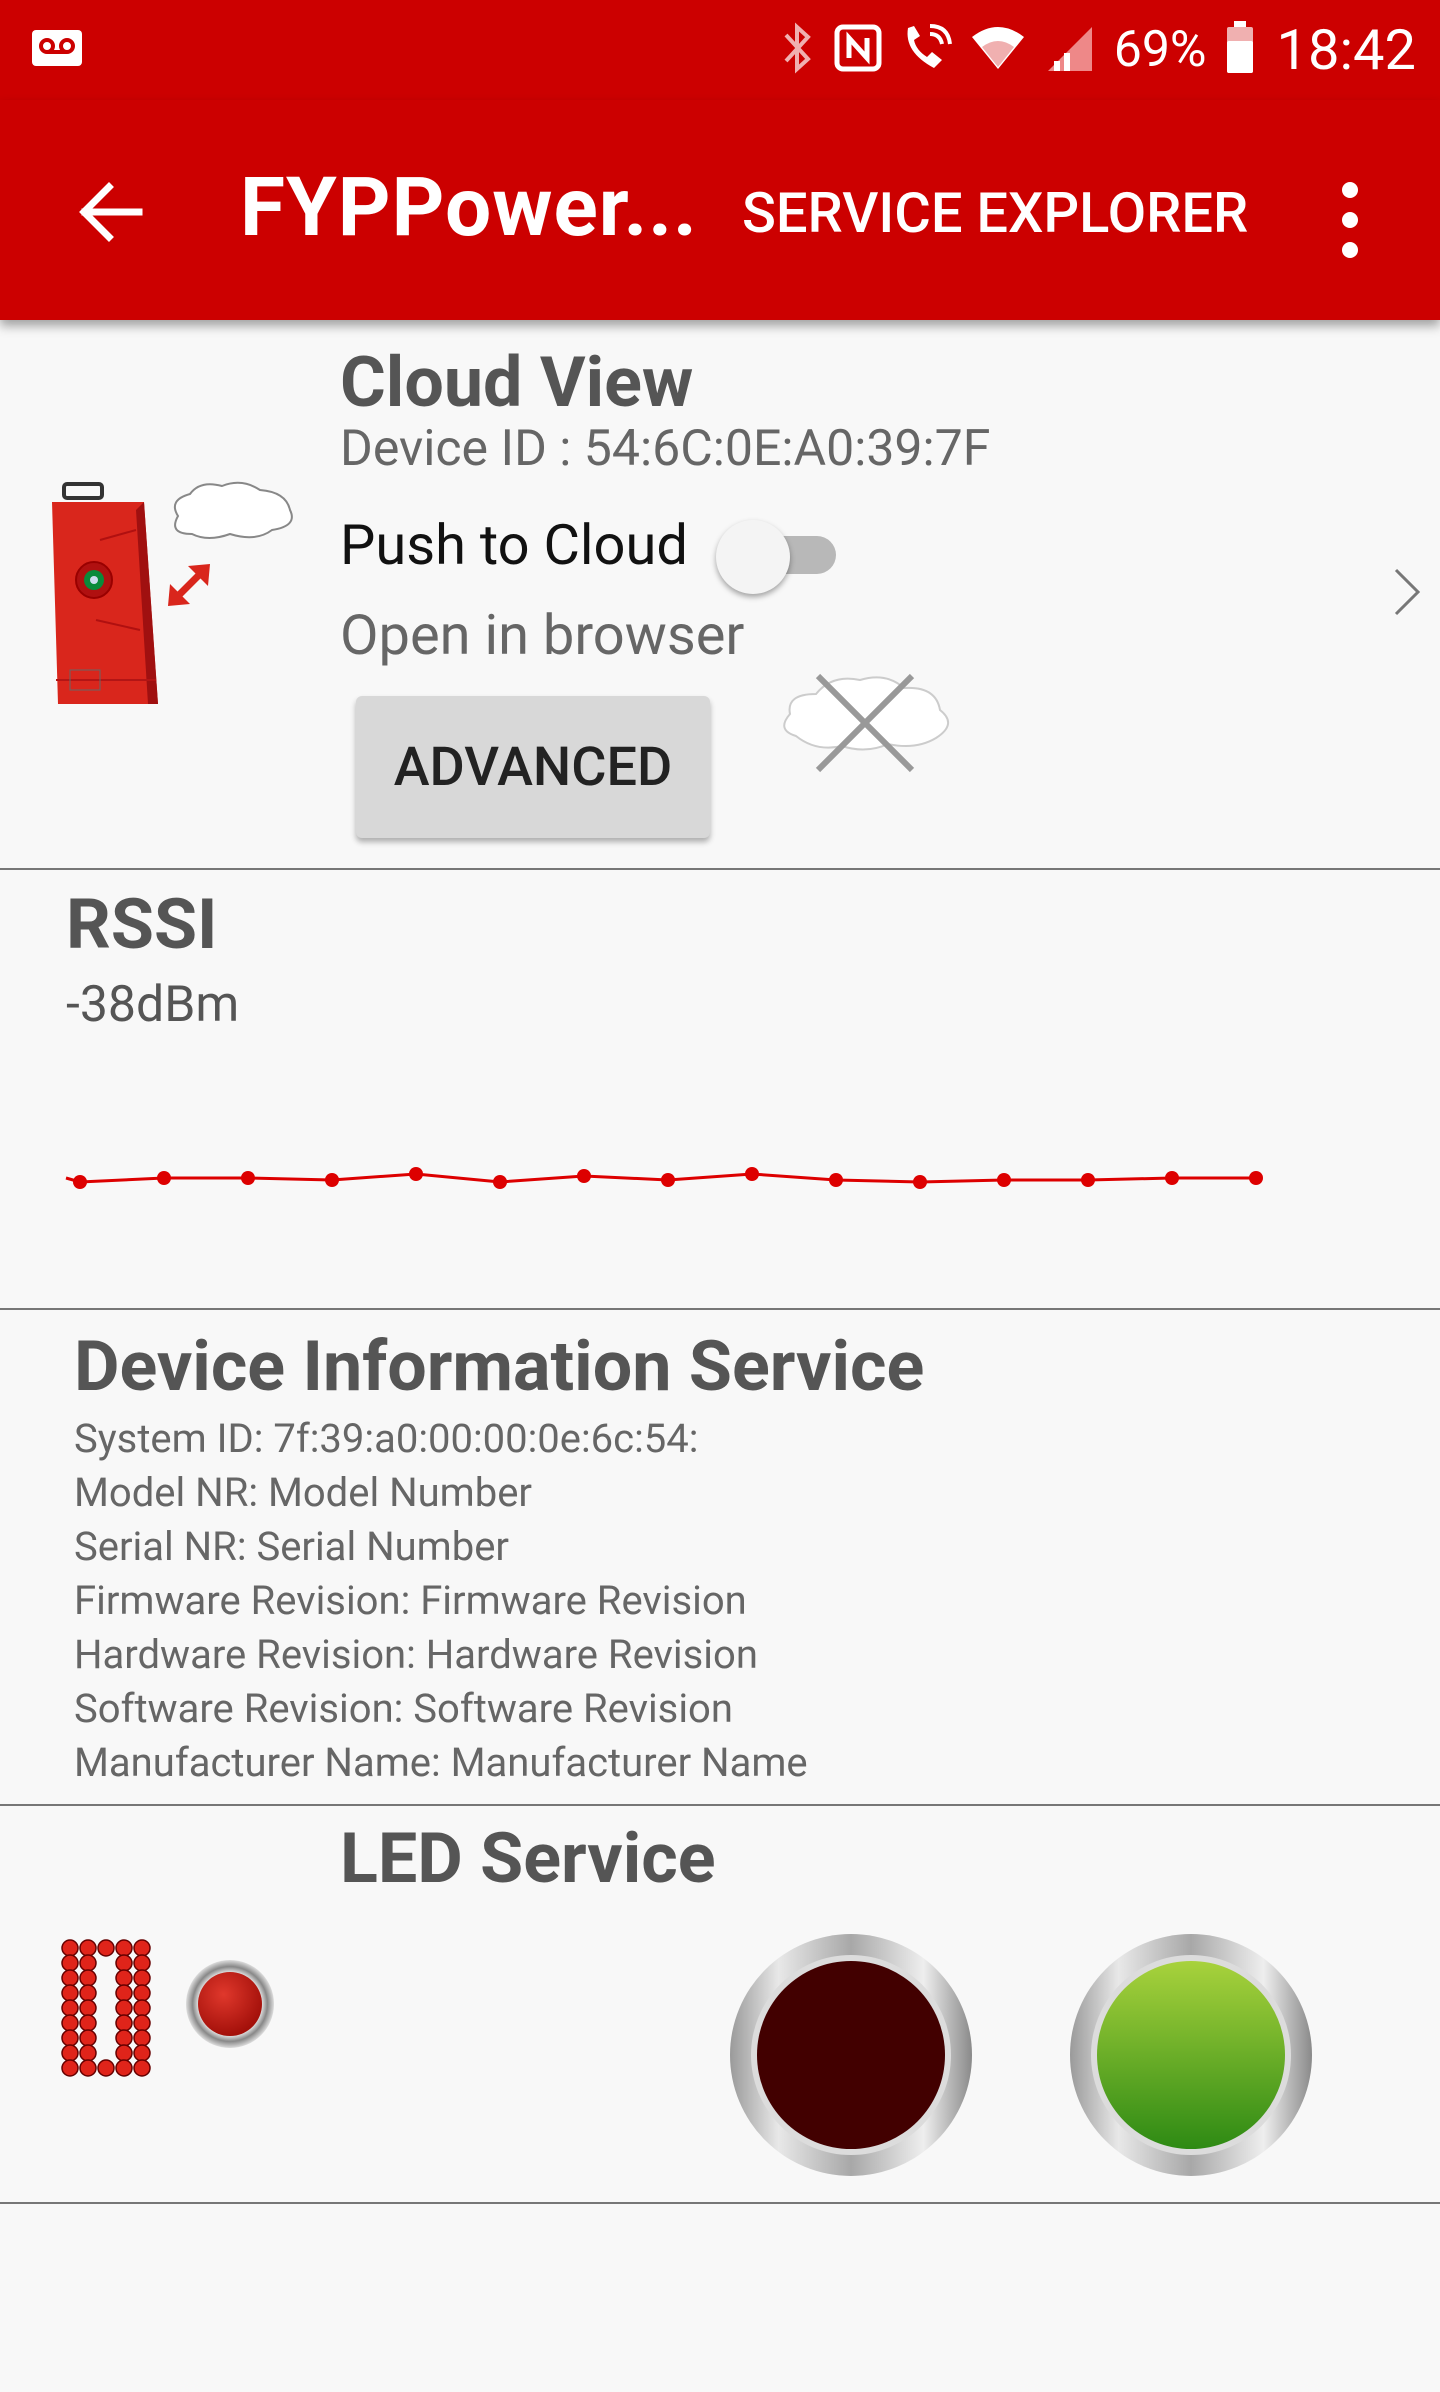 The width and height of the screenshot is (1440, 2392). Describe the element at coordinates (798, 50) in the screenshot. I see `bluetooth-icon` at that location.